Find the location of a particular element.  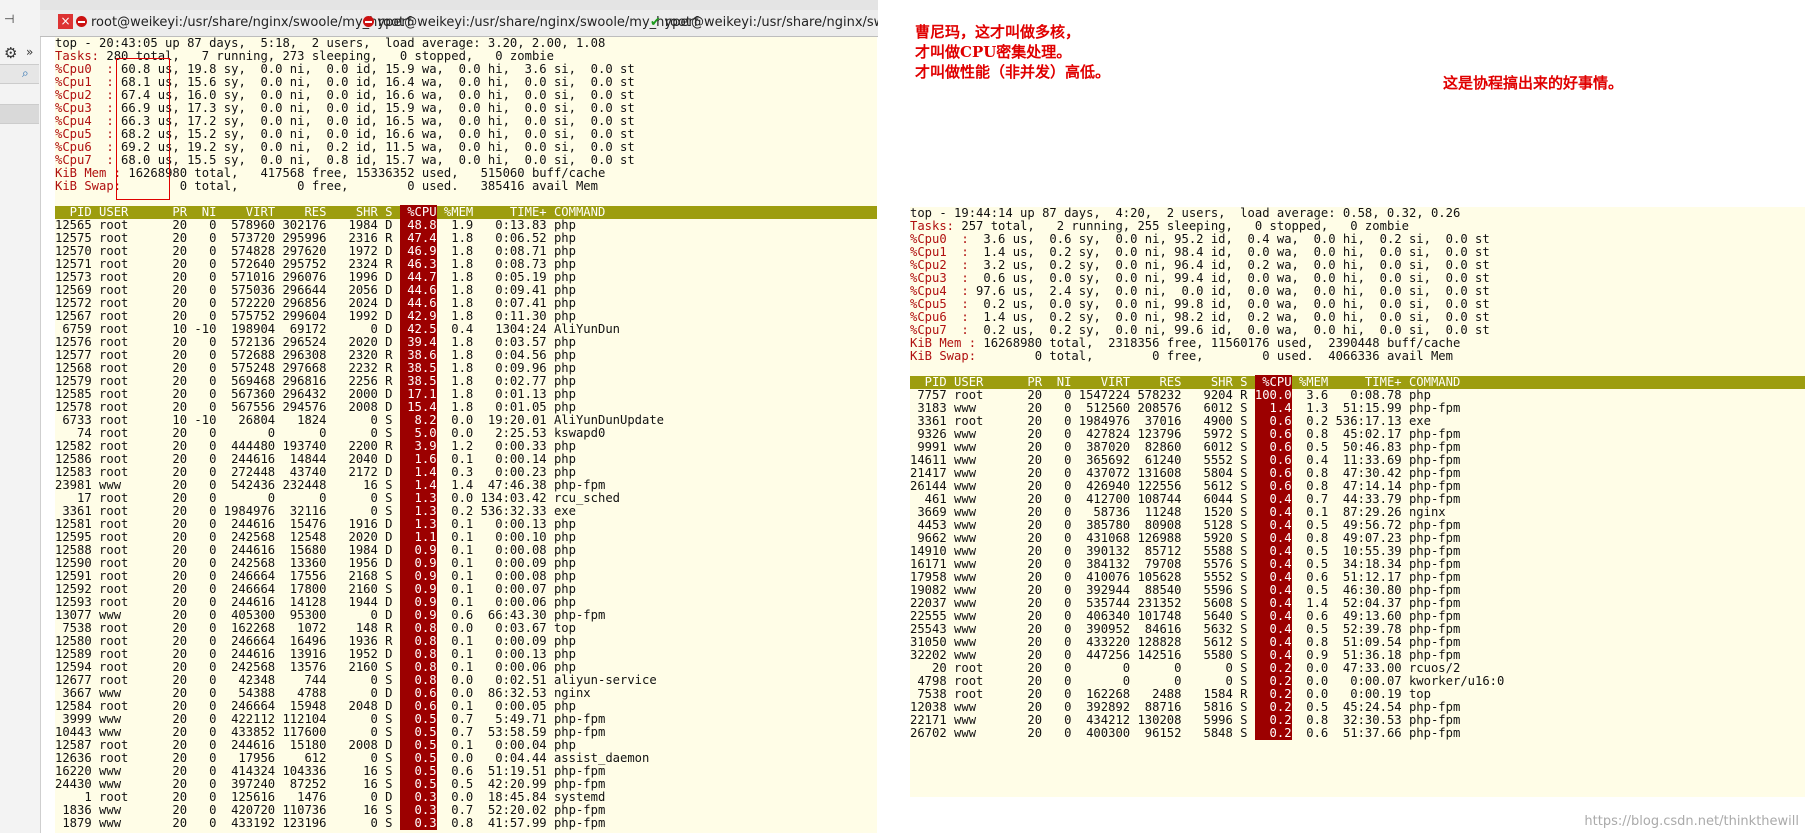

process-rest: 1.8 0:02.77 php is located at coordinates (506, 381).